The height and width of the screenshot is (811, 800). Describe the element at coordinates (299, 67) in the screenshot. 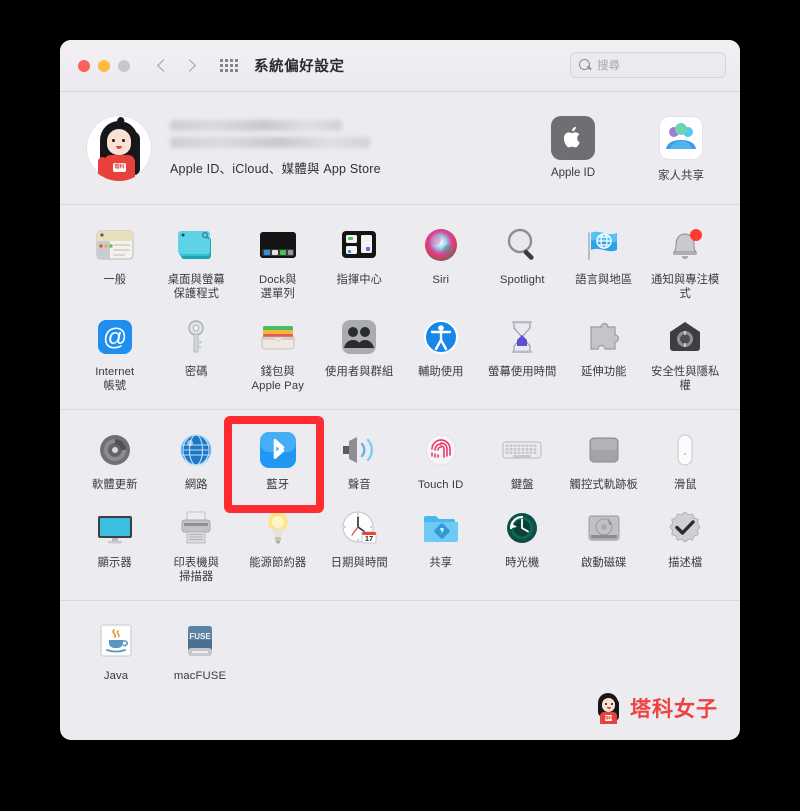

I see `page-title: 系統偏好設定` at that location.